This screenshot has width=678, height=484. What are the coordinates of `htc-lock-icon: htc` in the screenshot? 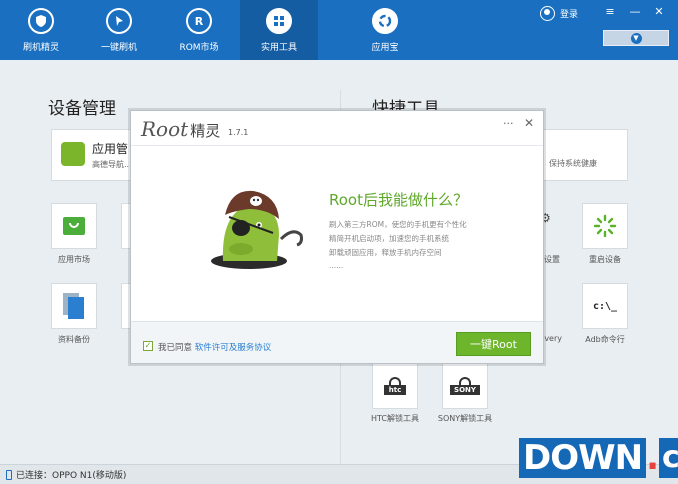 It's located at (395, 386).